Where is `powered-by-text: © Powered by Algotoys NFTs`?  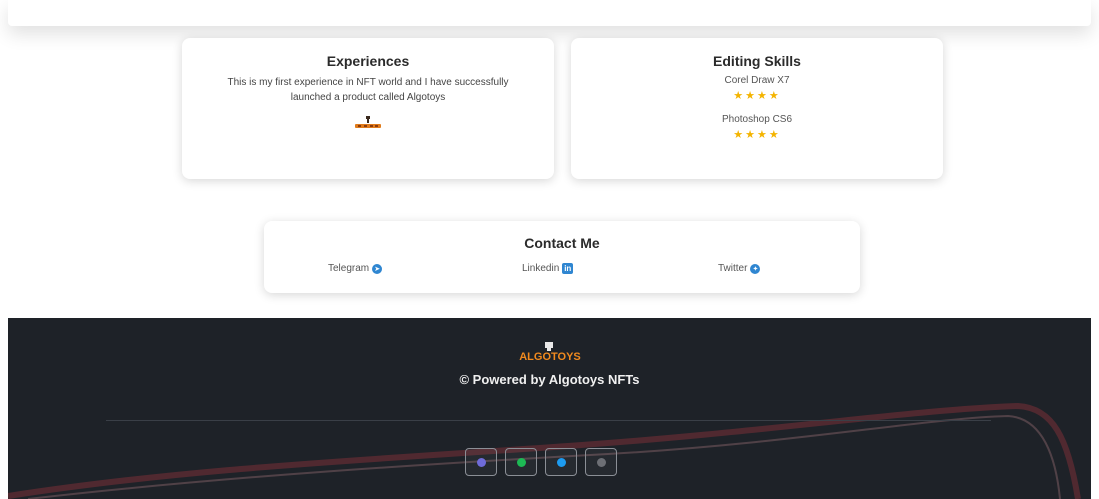 powered-by-text: © Powered by Algotoys NFTs is located at coordinates (549, 379).